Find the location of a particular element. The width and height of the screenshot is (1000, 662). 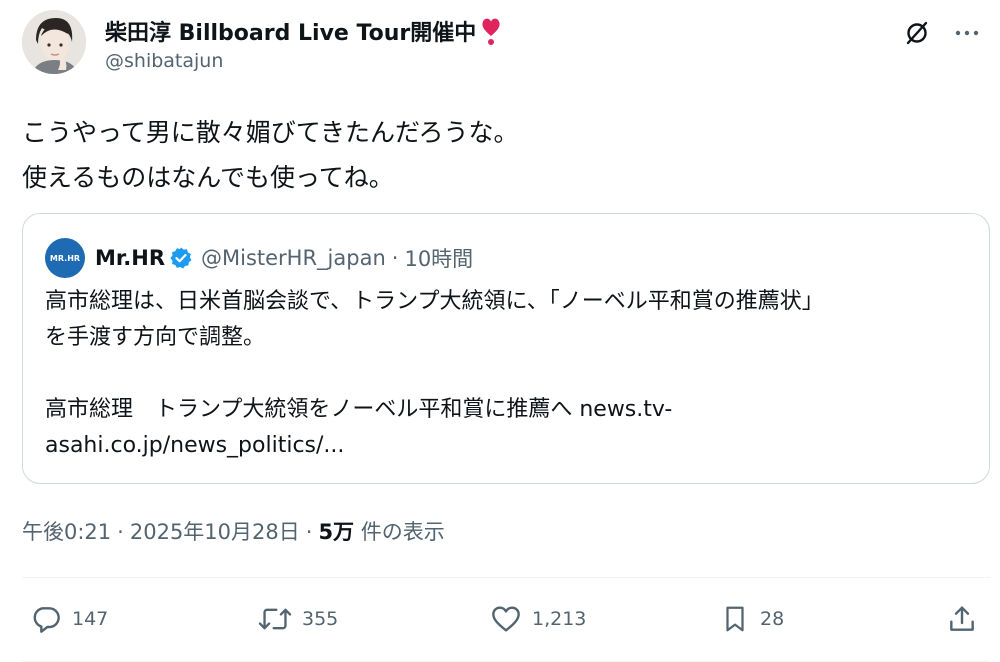

retweet-count: 355 is located at coordinates (320, 619).